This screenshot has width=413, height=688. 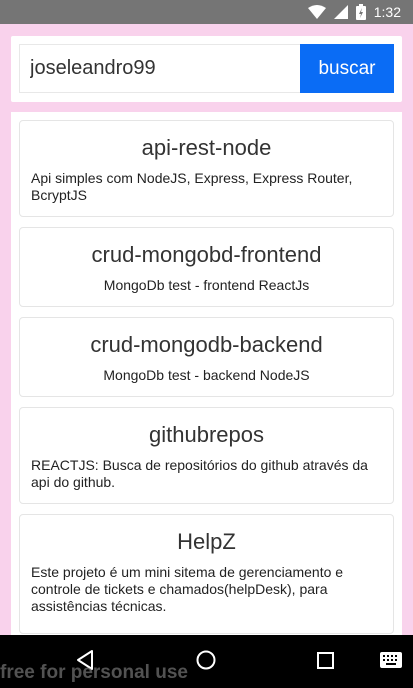 I want to click on search-card: buscar, so click(x=206, y=69).